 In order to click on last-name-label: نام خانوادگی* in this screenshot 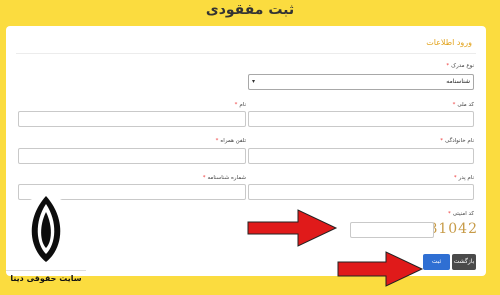, I will do `click(457, 141)`.